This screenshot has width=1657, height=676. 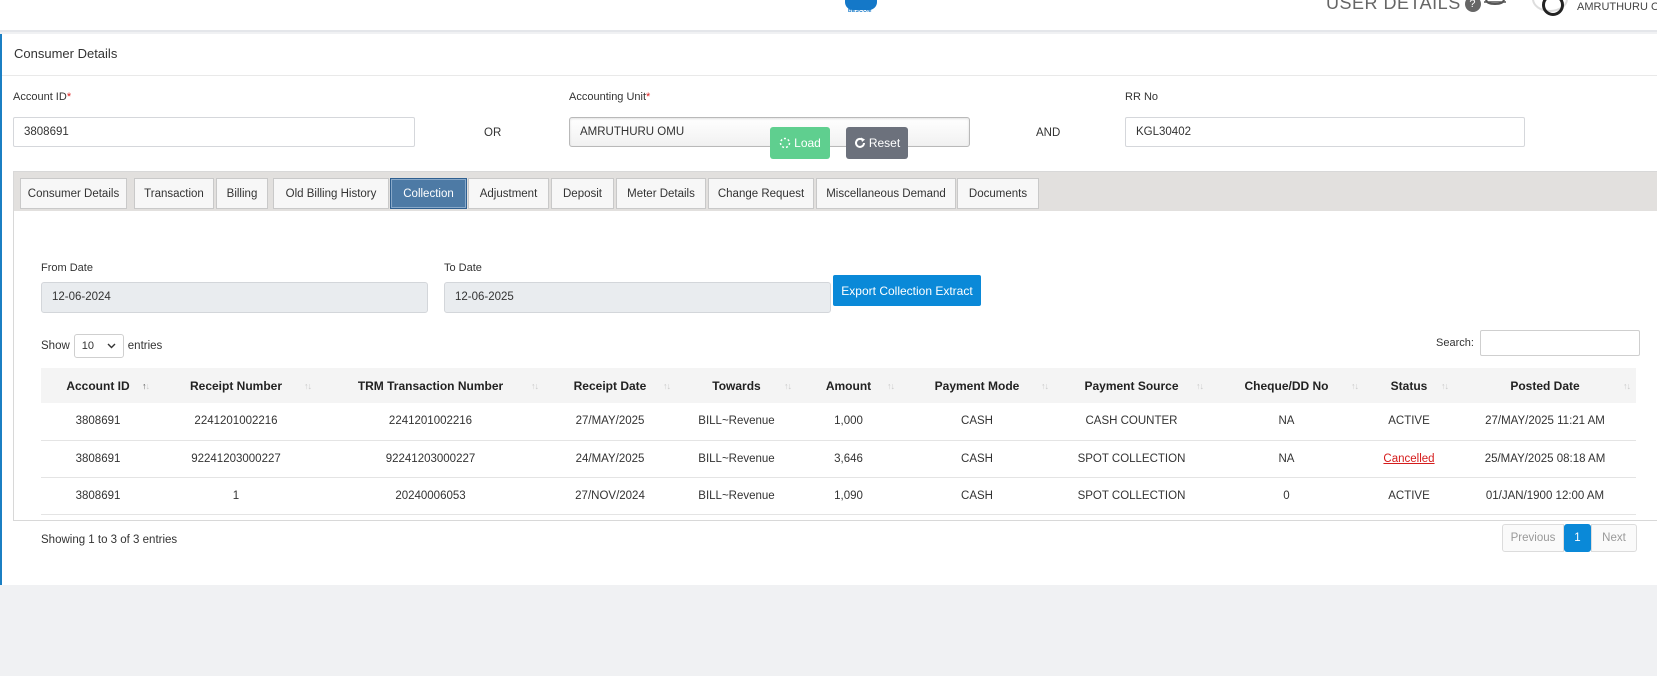 What do you see at coordinates (610, 496) in the screenshot?
I see `cell-receipt-date: 27/NOV/2024` at bounding box center [610, 496].